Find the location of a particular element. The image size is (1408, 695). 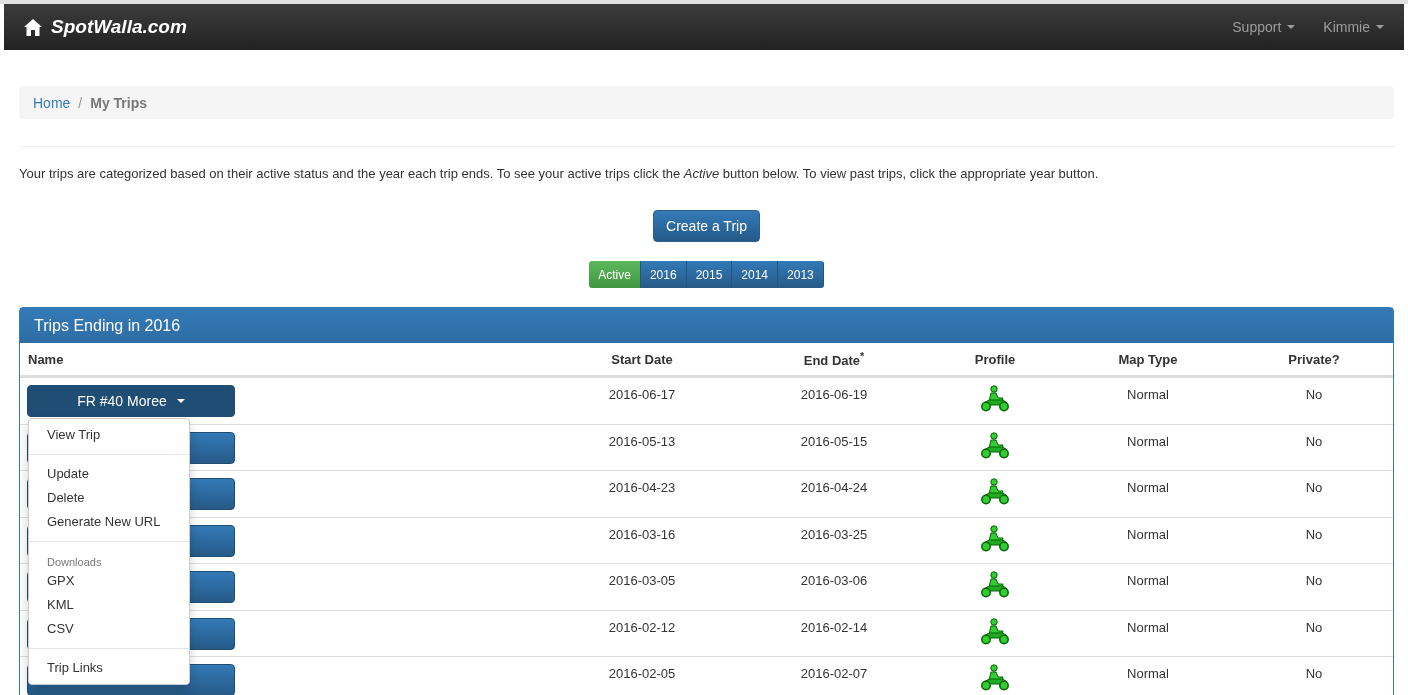

year-filter-button: 2013 is located at coordinates (801, 274).